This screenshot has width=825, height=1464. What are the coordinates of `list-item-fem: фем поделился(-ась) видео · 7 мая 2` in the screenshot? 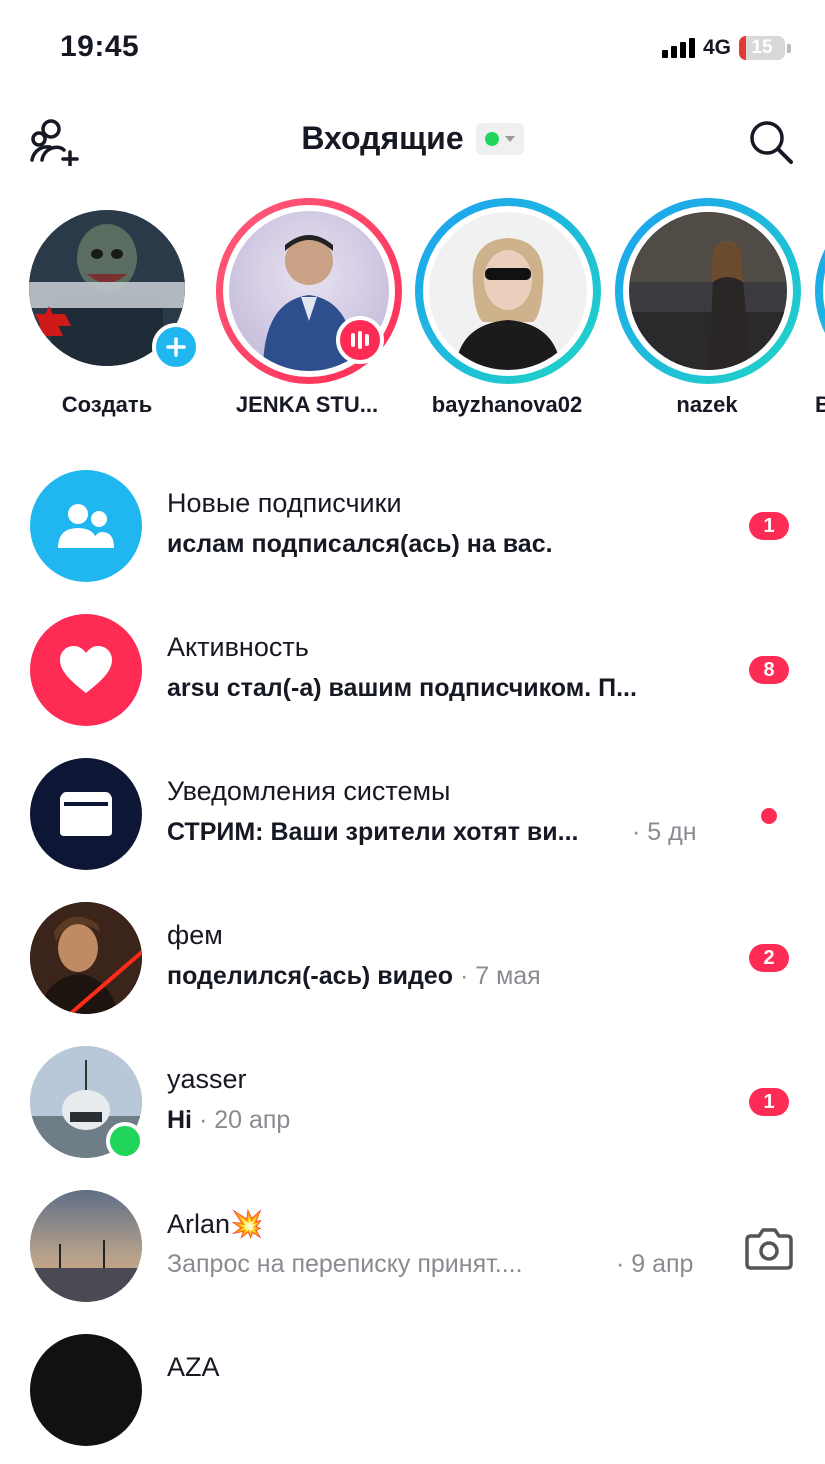 It's located at (412, 967).